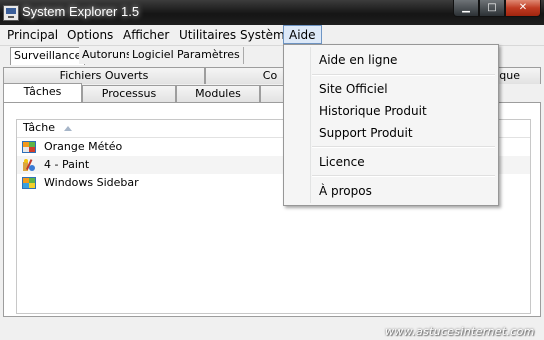 The image size is (544, 340). What do you see at coordinates (67, 164) in the screenshot?
I see `list-item-label: 4 - Paint` at bounding box center [67, 164].